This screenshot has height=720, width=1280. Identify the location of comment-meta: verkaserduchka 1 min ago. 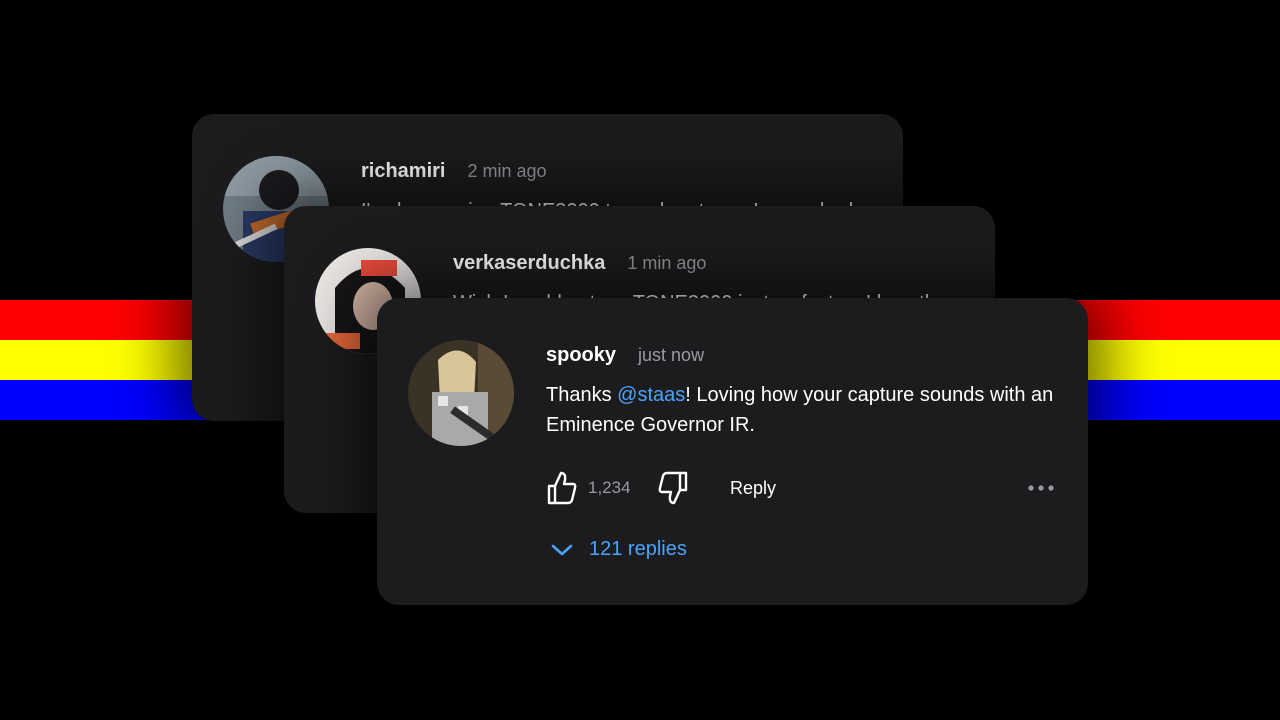
(579, 263).